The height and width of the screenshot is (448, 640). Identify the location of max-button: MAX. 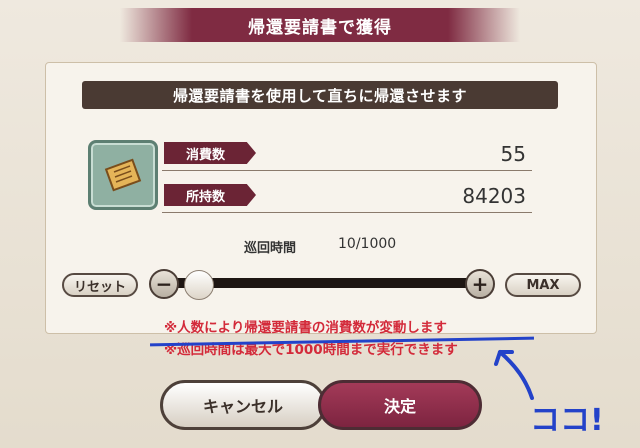
(543, 285).